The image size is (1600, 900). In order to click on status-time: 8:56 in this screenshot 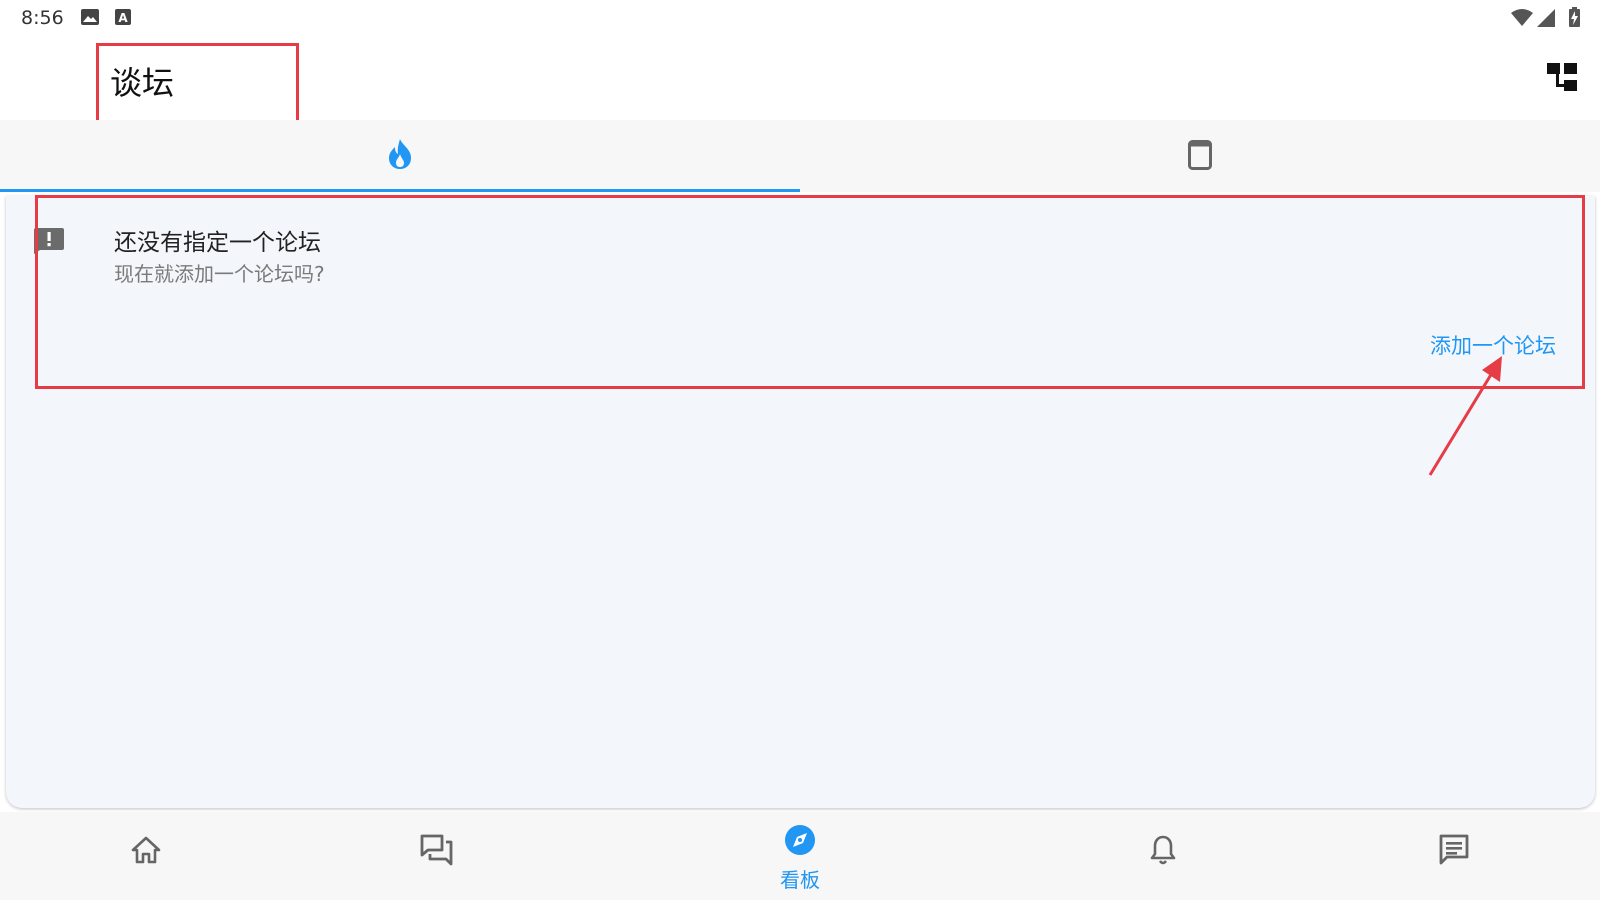, I will do `click(42, 18)`.